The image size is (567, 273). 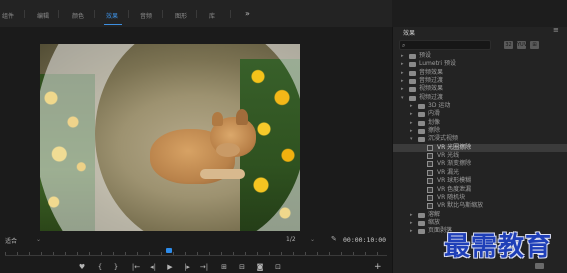 What do you see at coordinates (480, 181) in the screenshot?
I see `tree-effect-row: VR 球形模糊` at bounding box center [480, 181].